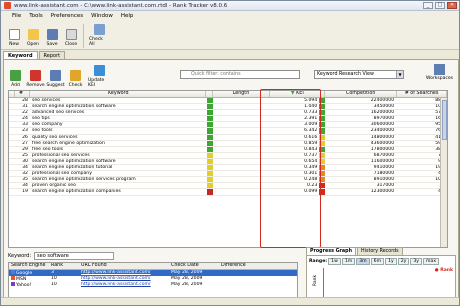 This screenshot has width=460, height=306. Describe the element at coordinates (428, 5) in the screenshot. I see `minimize-button: _` at that location.